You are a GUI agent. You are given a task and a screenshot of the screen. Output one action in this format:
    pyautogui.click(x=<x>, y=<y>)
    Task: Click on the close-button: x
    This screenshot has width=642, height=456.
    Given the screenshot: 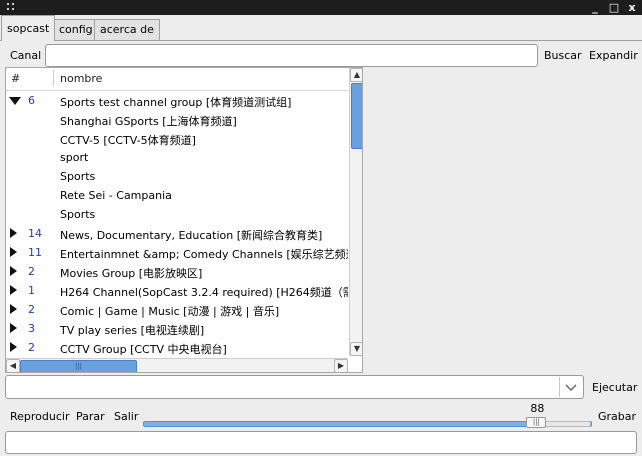 What is the action you would take?
    pyautogui.click(x=632, y=7)
    